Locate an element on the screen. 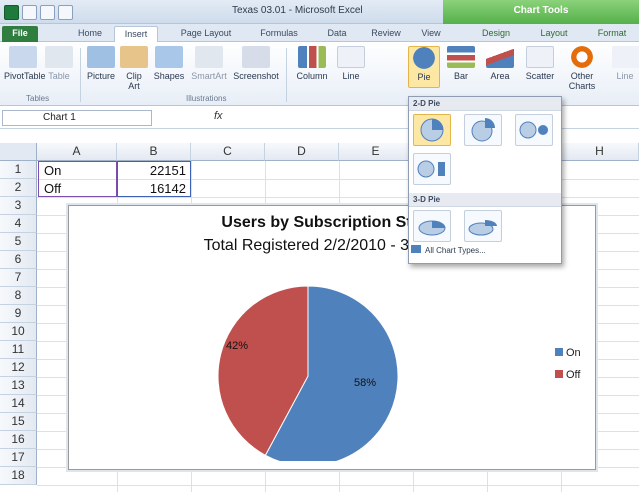  pie-3d-option is located at coordinates (432, 226).